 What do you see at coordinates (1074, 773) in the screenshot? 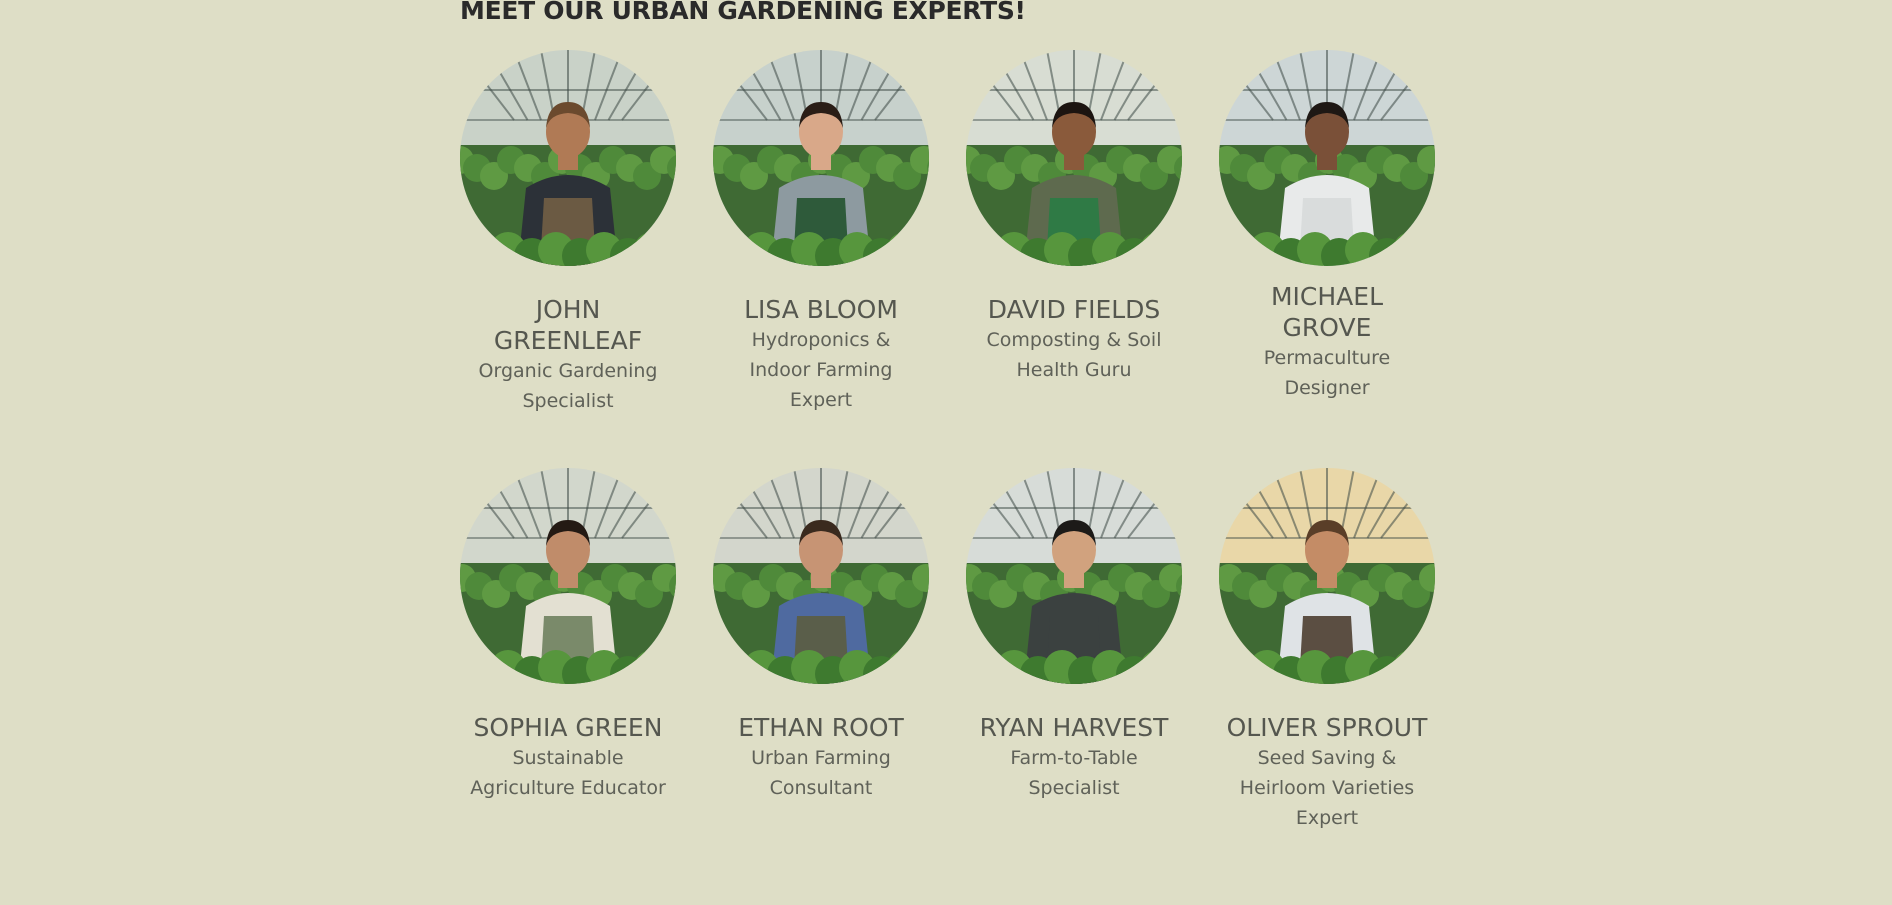
I see `expert-role: Farm-to-Table Specialist` at bounding box center [1074, 773].